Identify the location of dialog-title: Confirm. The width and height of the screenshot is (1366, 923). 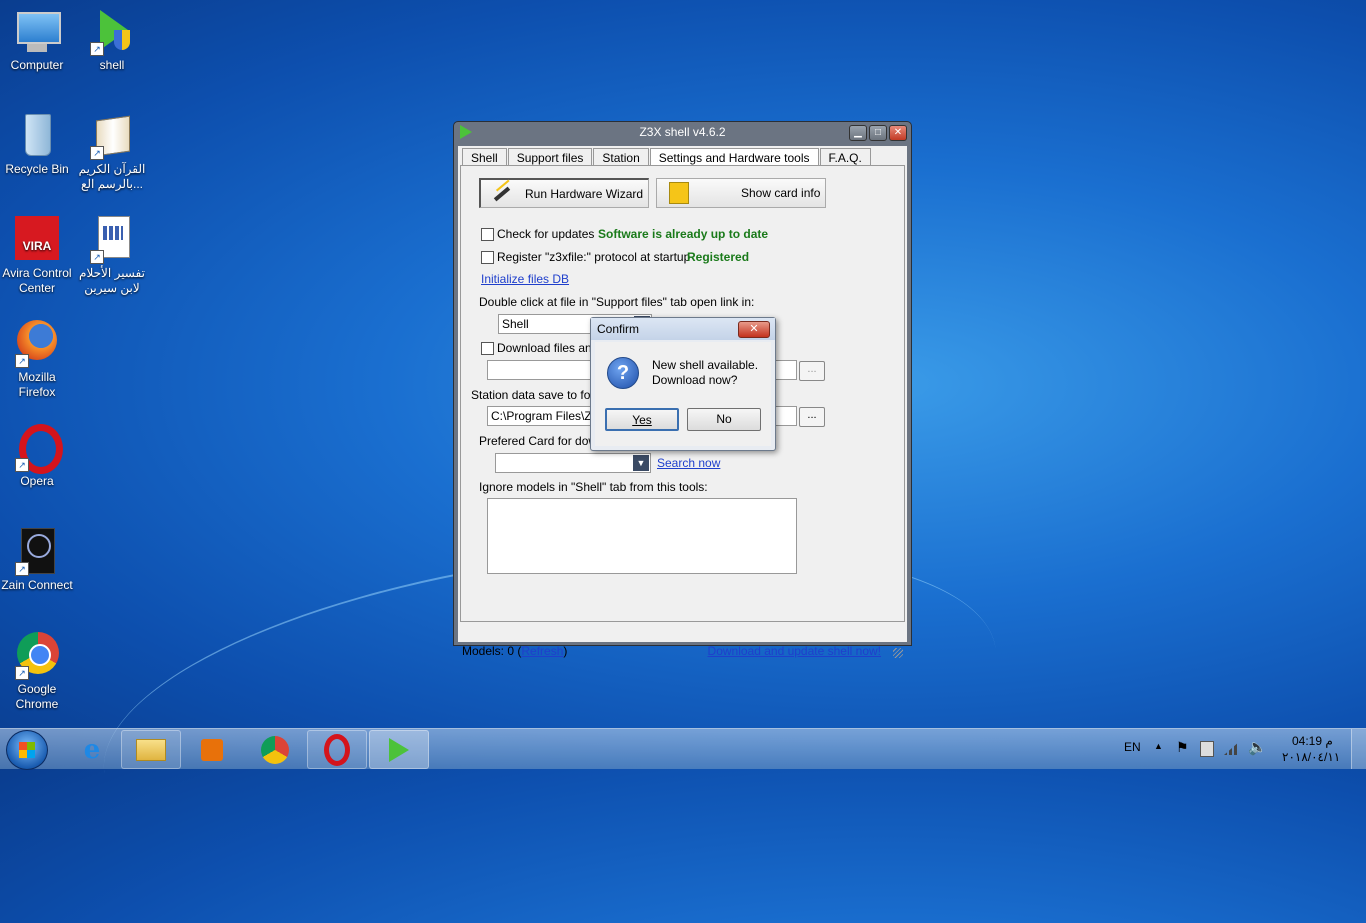
(618, 329).